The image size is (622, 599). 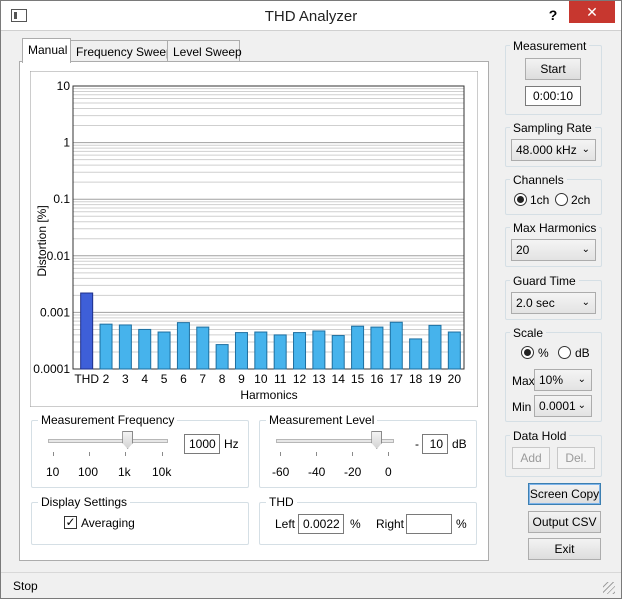 I want to click on x-tick-label: 3, so click(x=125, y=379).